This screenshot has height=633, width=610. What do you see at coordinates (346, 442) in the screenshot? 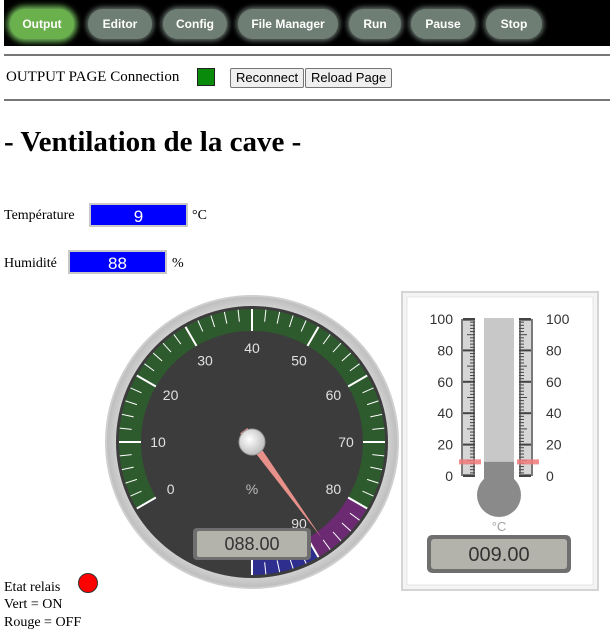
I see `gauge-tick-label: 70` at bounding box center [346, 442].